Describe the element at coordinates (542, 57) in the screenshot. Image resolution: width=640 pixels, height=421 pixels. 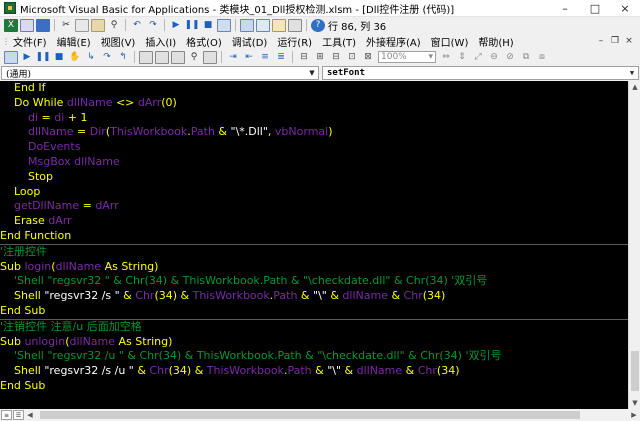
I see `send-back-icon: ⧈` at that location.